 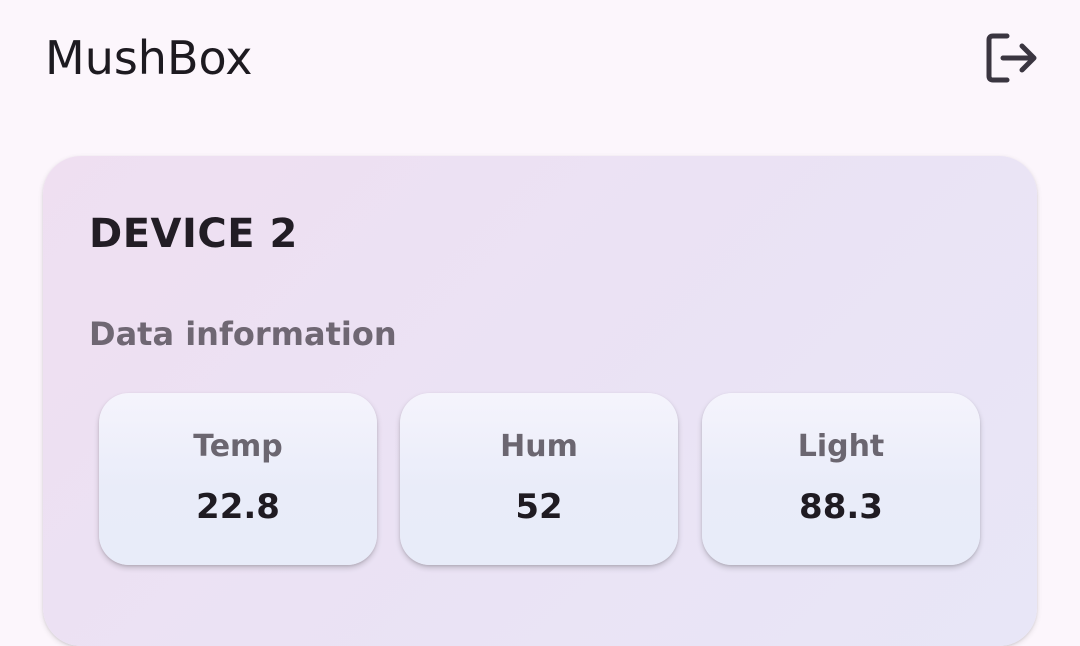 What do you see at coordinates (243, 334) in the screenshot?
I see `data-information-label: Data information` at bounding box center [243, 334].